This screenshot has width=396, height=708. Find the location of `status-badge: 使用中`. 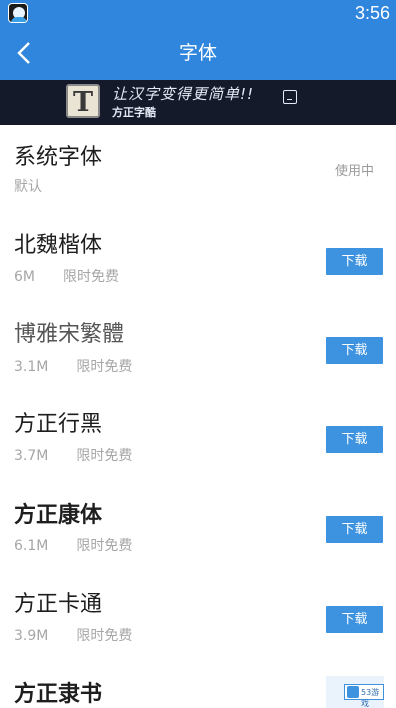

status-badge: 使用中 is located at coordinates (354, 171).